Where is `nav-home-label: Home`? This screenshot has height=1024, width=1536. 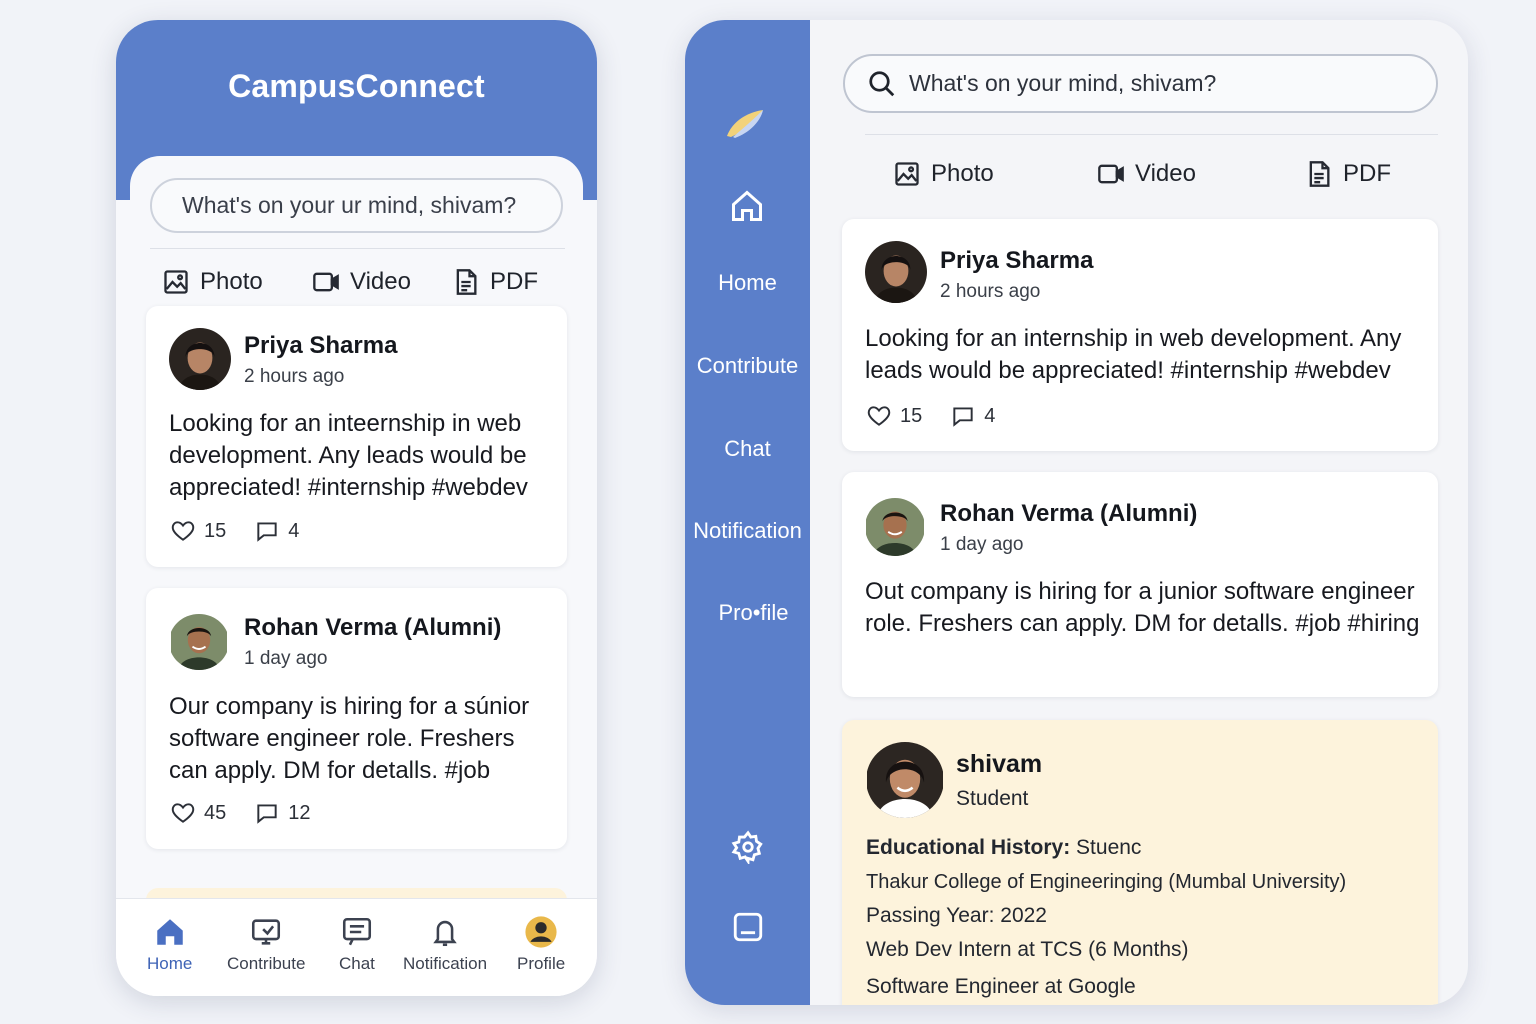
nav-home-label: Home is located at coordinates (170, 963).